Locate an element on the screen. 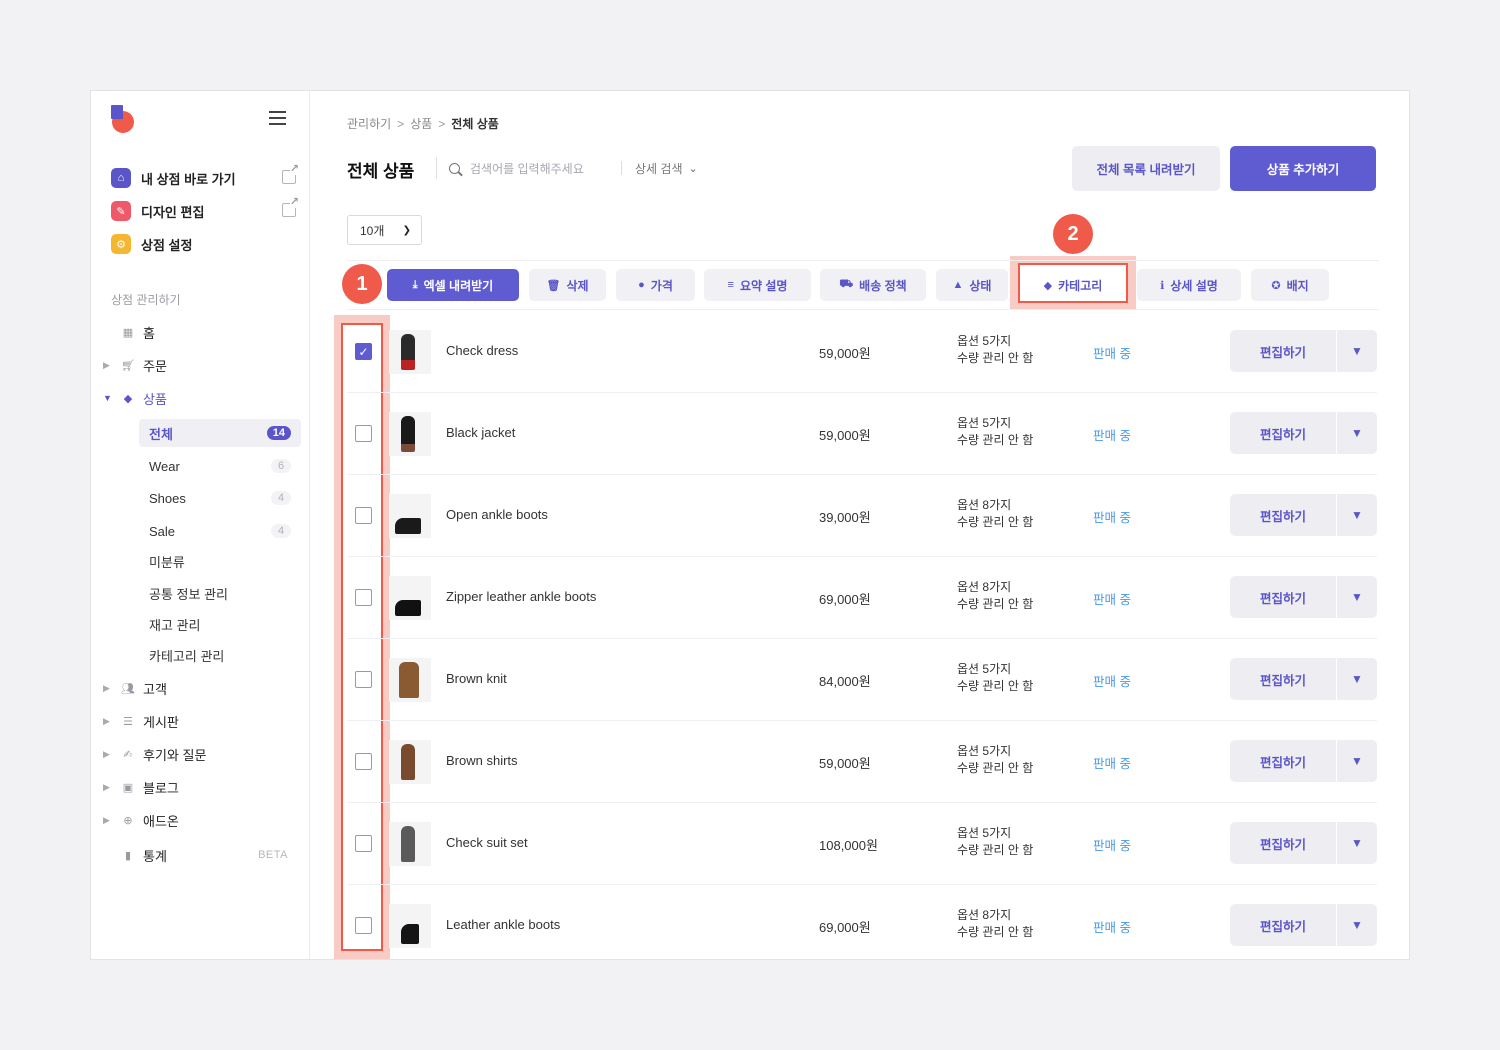 The image size is (1500, 1050). quick-link-design-edit: ✎ 디자인 편집 is located at coordinates (205, 209).